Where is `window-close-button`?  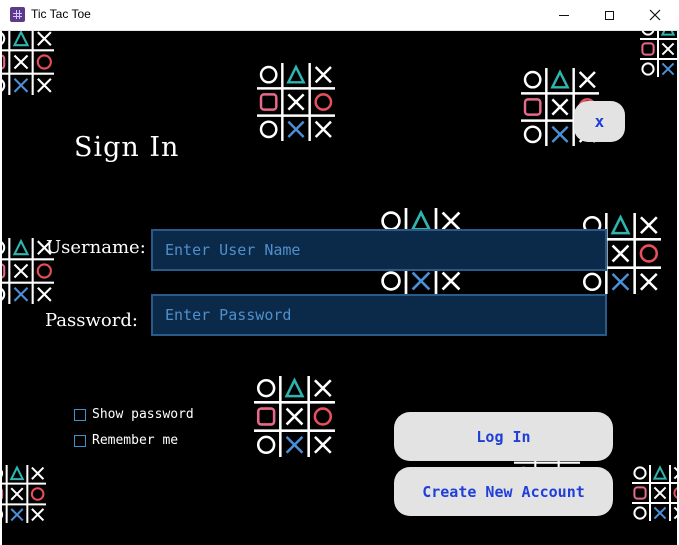
window-close-button is located at coordinates (655, 15).